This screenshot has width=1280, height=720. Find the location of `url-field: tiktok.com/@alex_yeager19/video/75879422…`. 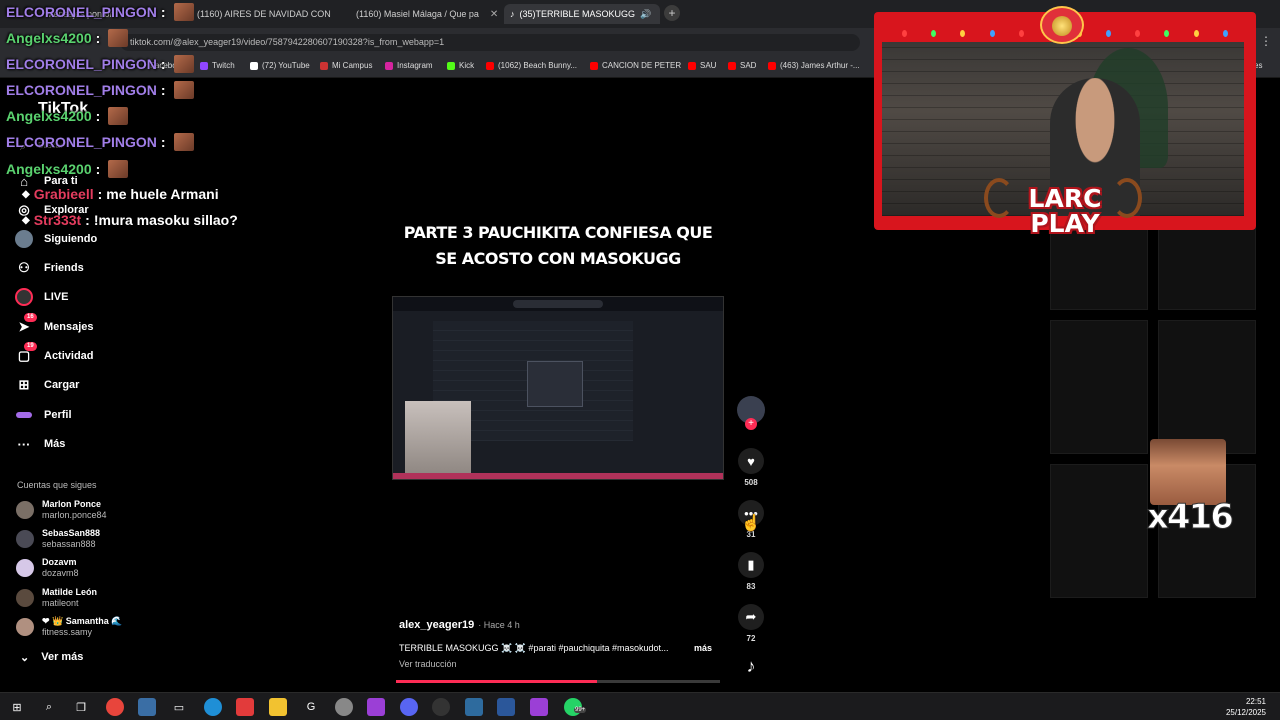

url-field: tiktok.com/@alex_yeager19/video/75879422… is located at coordinates (490, 42).